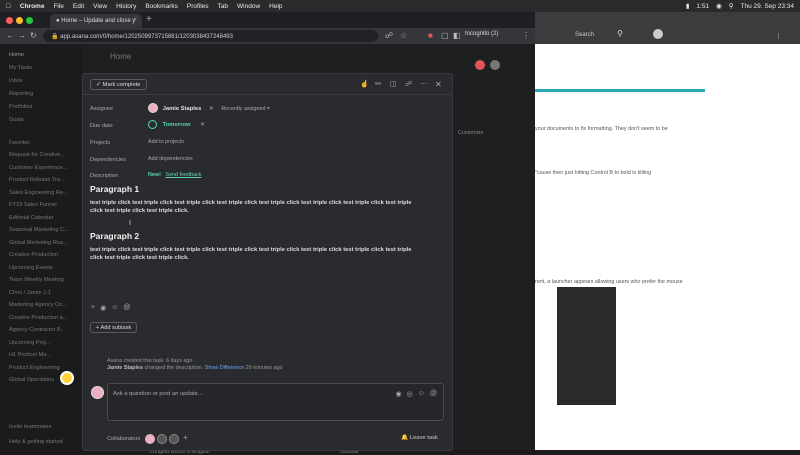 This screenshot has width=800, height=455. What do you see at coordinates (403, 35) in the screenshot?
I see `bookmark-star-icon: ☆` at bounding box center [403, 35].